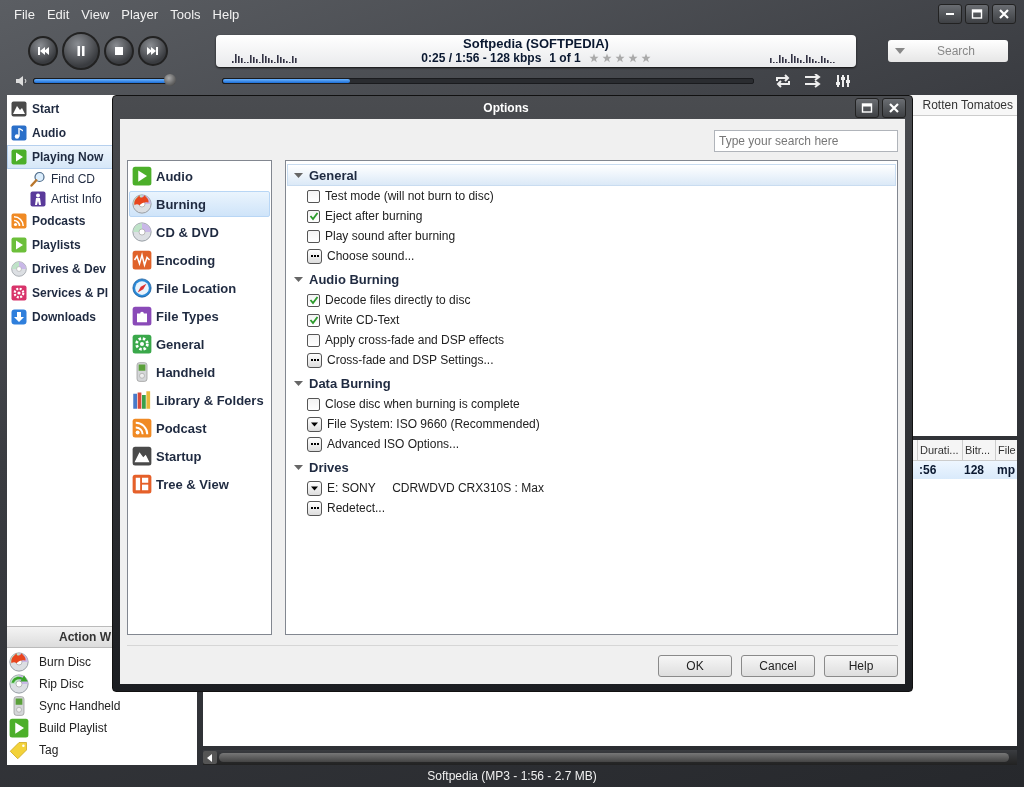  Describe the element at coordinates (169, 80) in the screenshot. I see `slider-thumb` at that location.